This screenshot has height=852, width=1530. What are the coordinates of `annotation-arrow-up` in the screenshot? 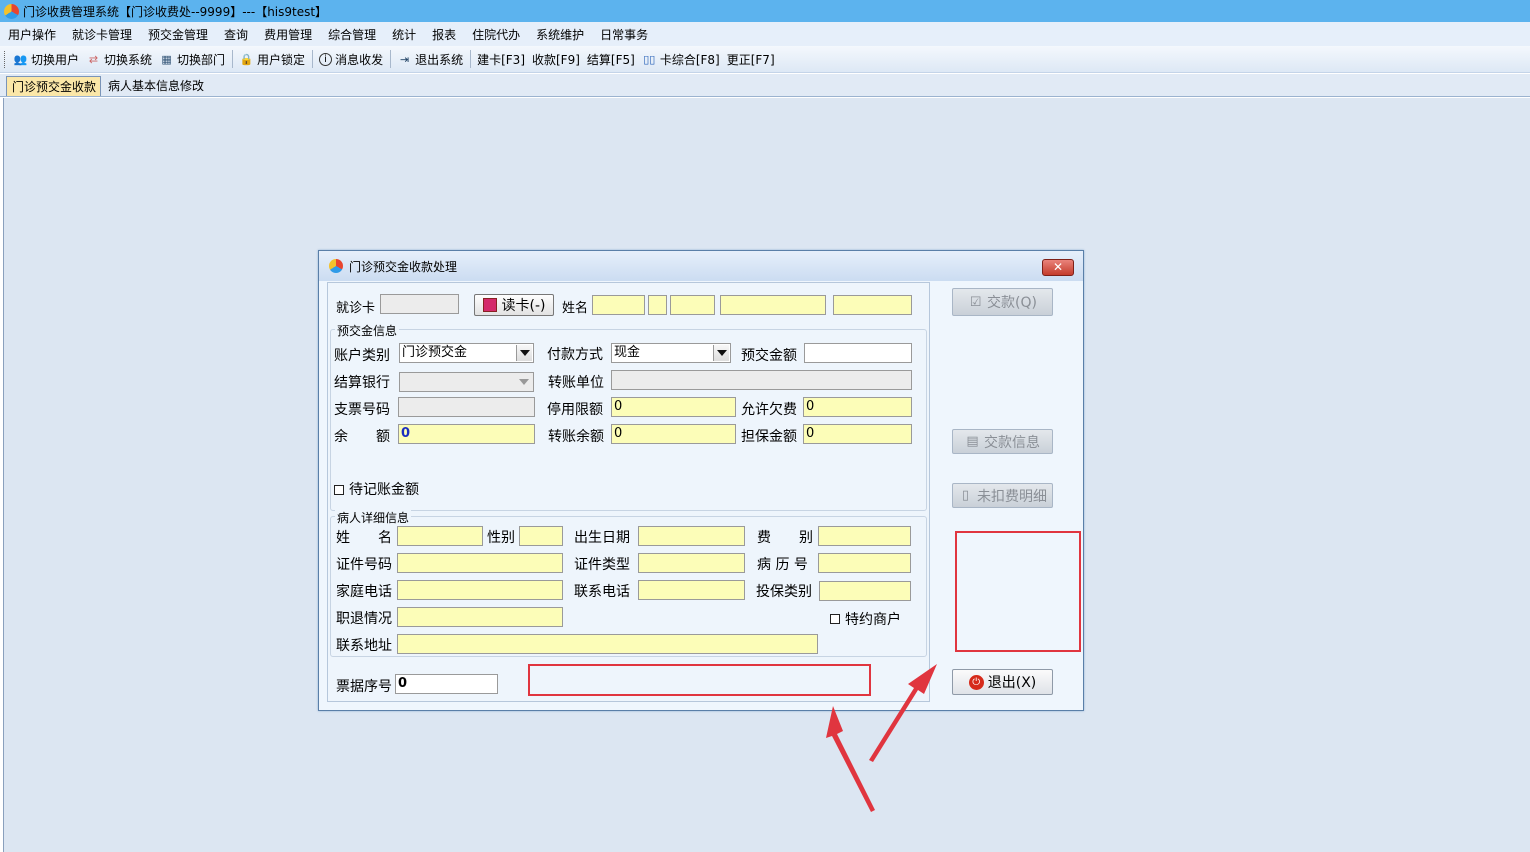 It's located at (850, 759).